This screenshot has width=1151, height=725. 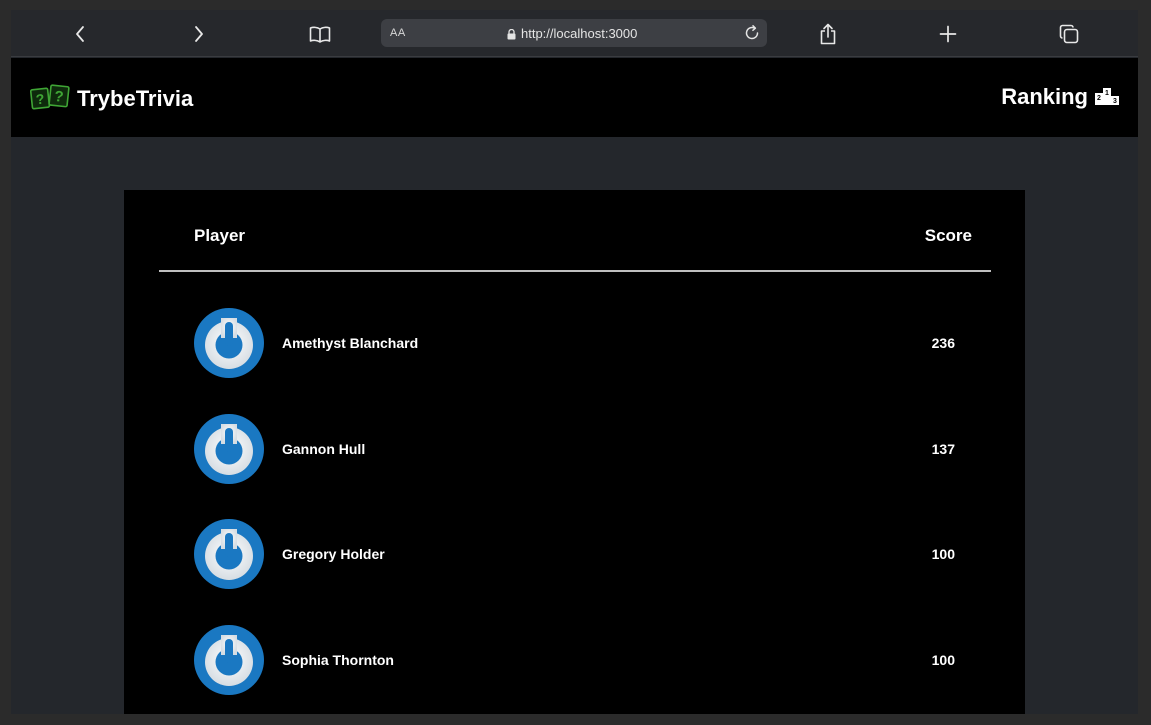 I want to click on svg-text: 3, so click(x=1115, y=101).